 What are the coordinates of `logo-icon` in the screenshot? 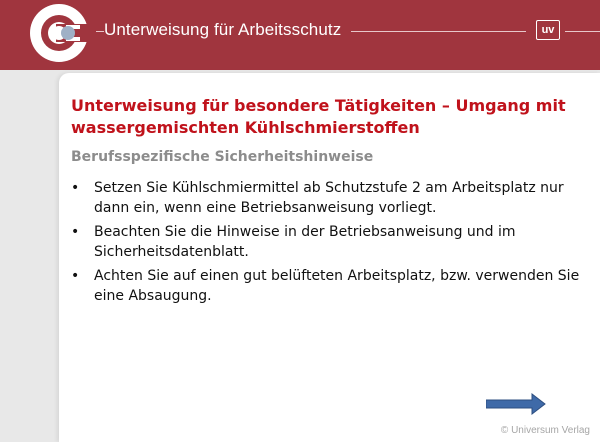 It's located at (60, 33).